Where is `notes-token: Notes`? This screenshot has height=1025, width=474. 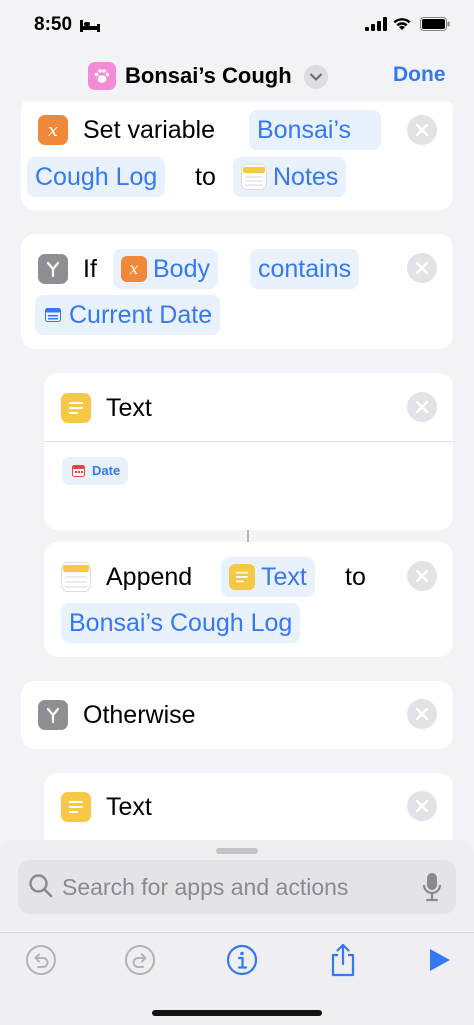 notes-token: Notes is located at coordinates (290, 177).